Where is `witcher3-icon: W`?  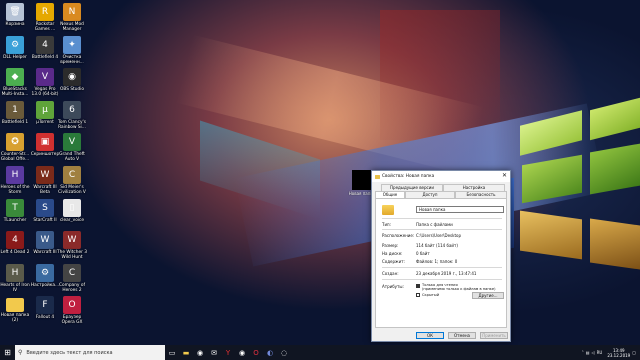 witcher3-icon: W is located at coordinates (72, 240).